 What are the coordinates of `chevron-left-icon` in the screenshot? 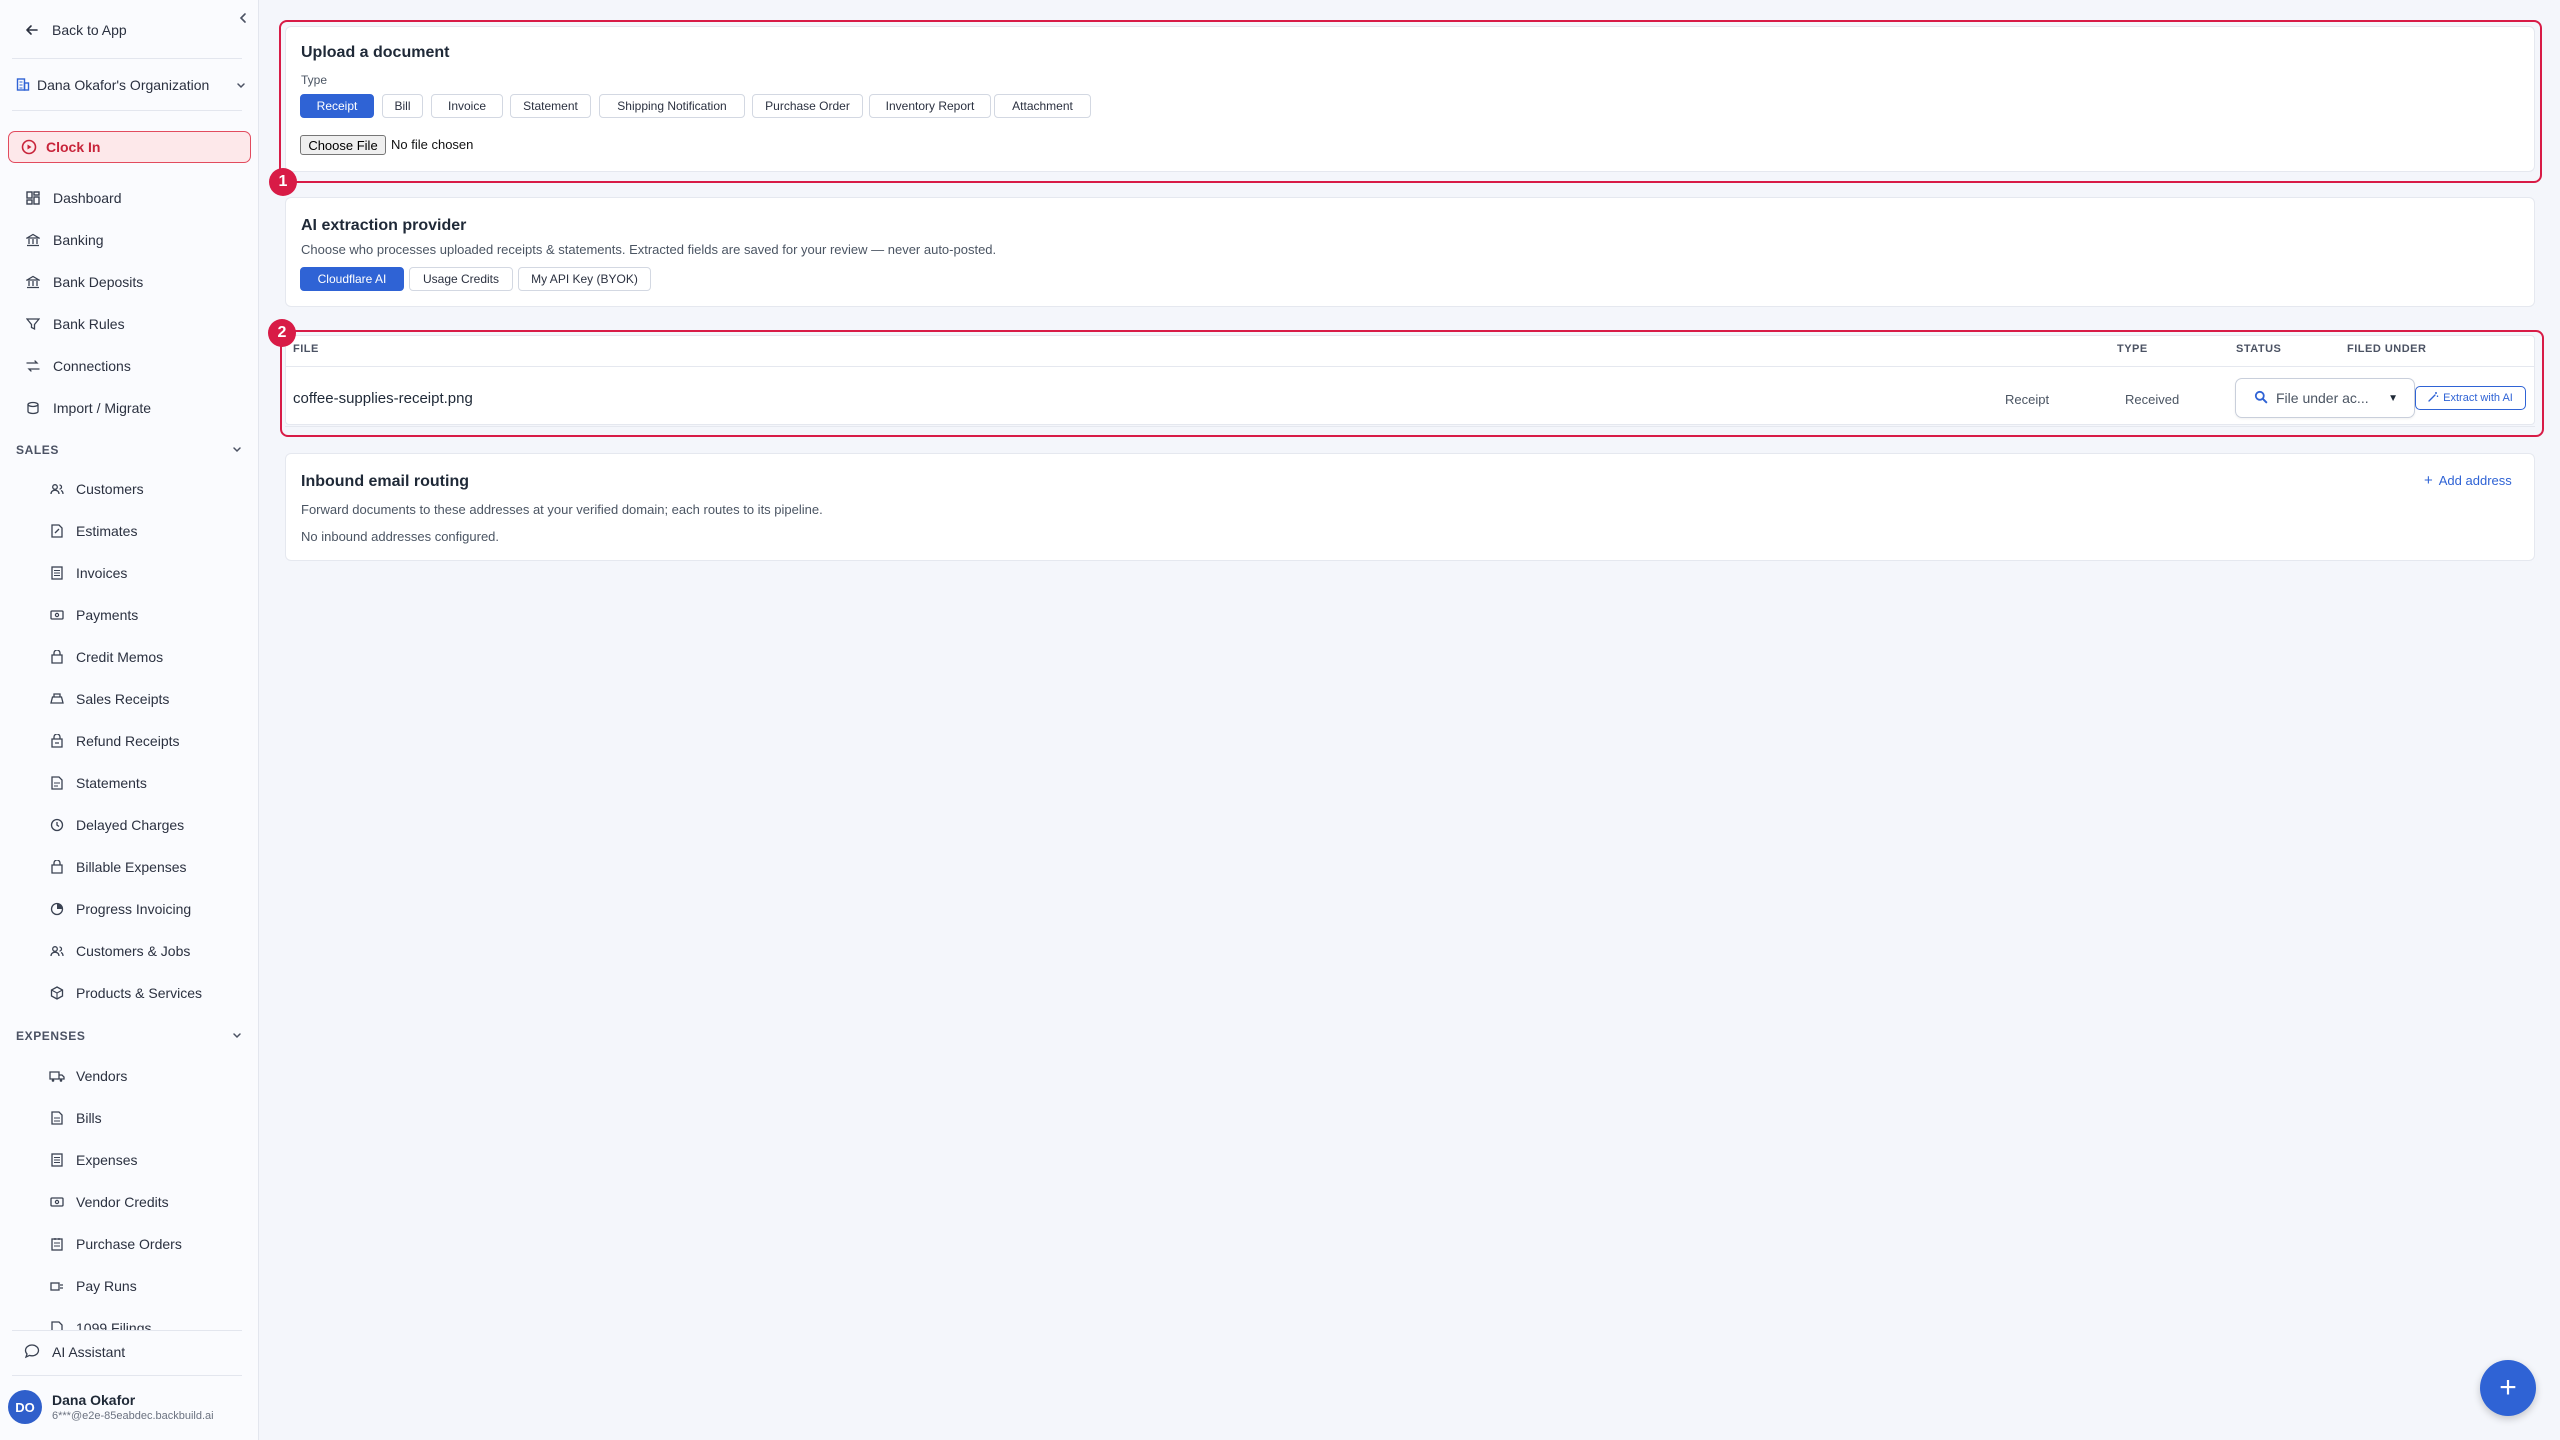 It's located at (242, 18).